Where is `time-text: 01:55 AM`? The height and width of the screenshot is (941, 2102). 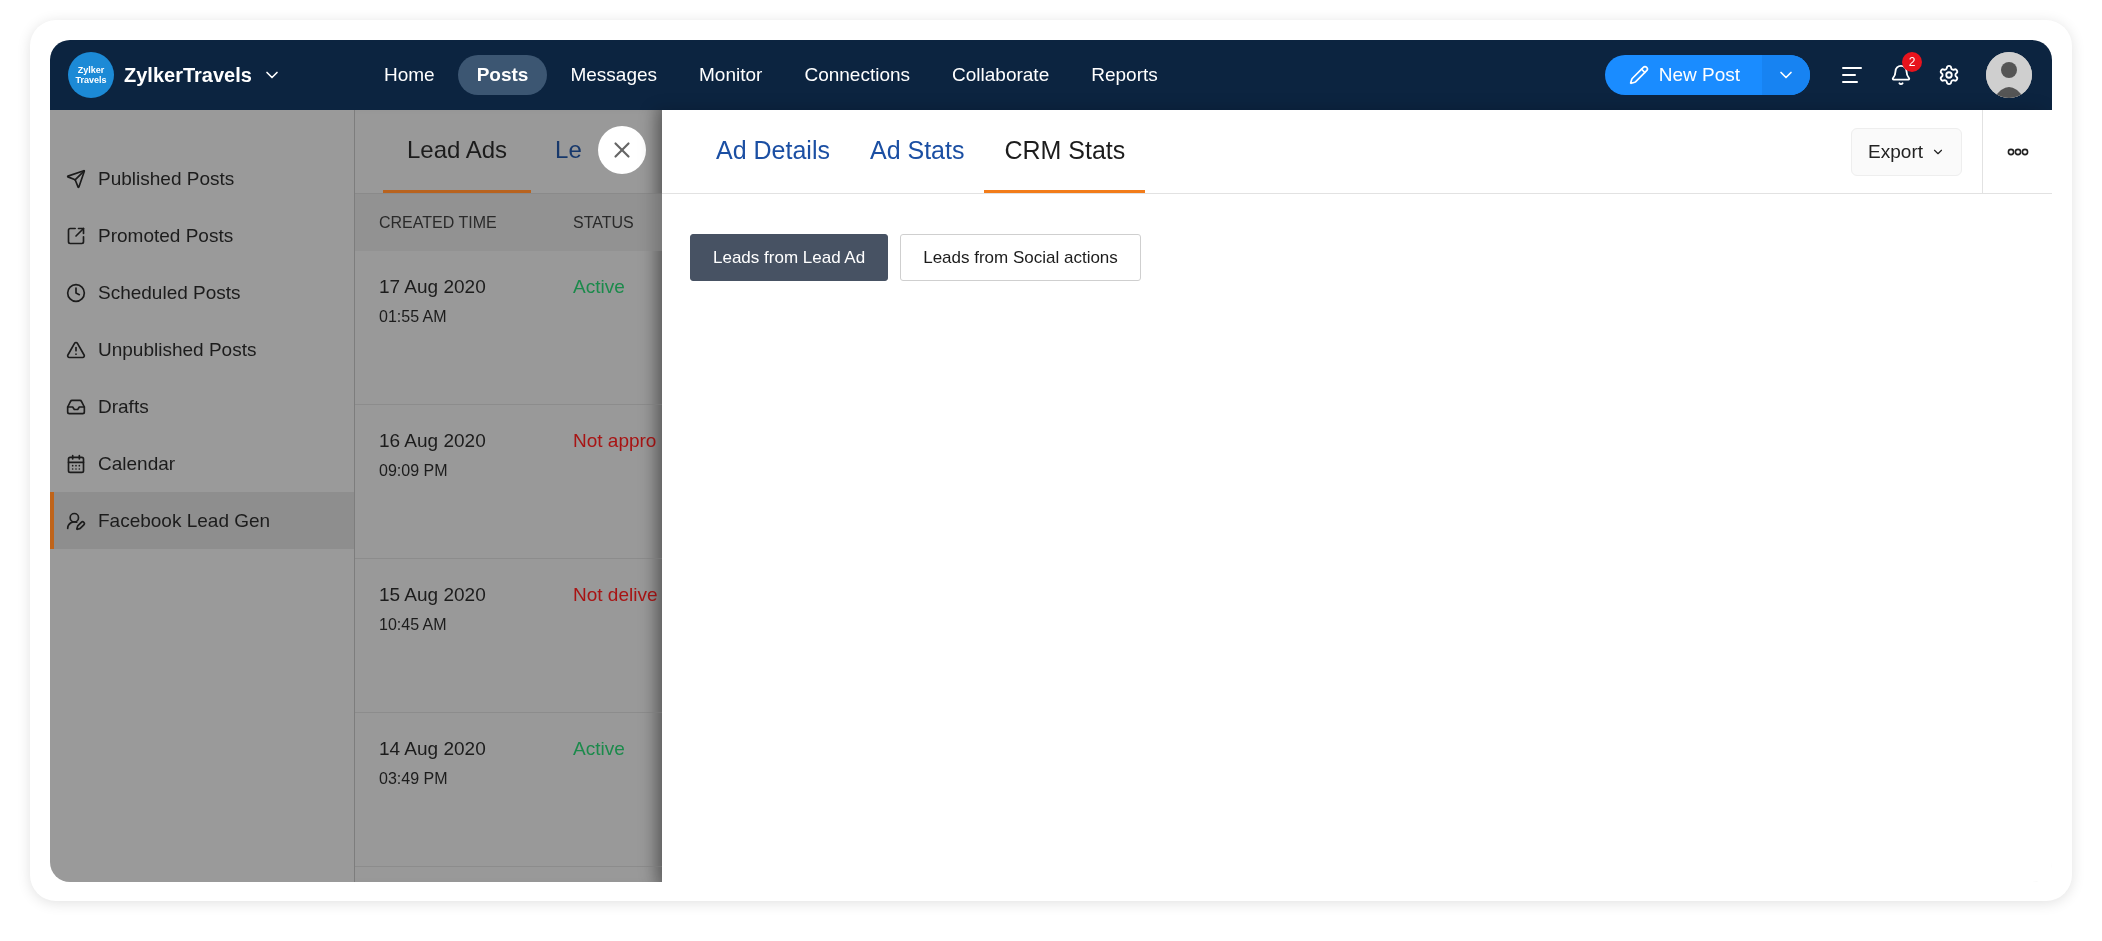 time-text: 01:55 AM is located at coordinates (413, 317).